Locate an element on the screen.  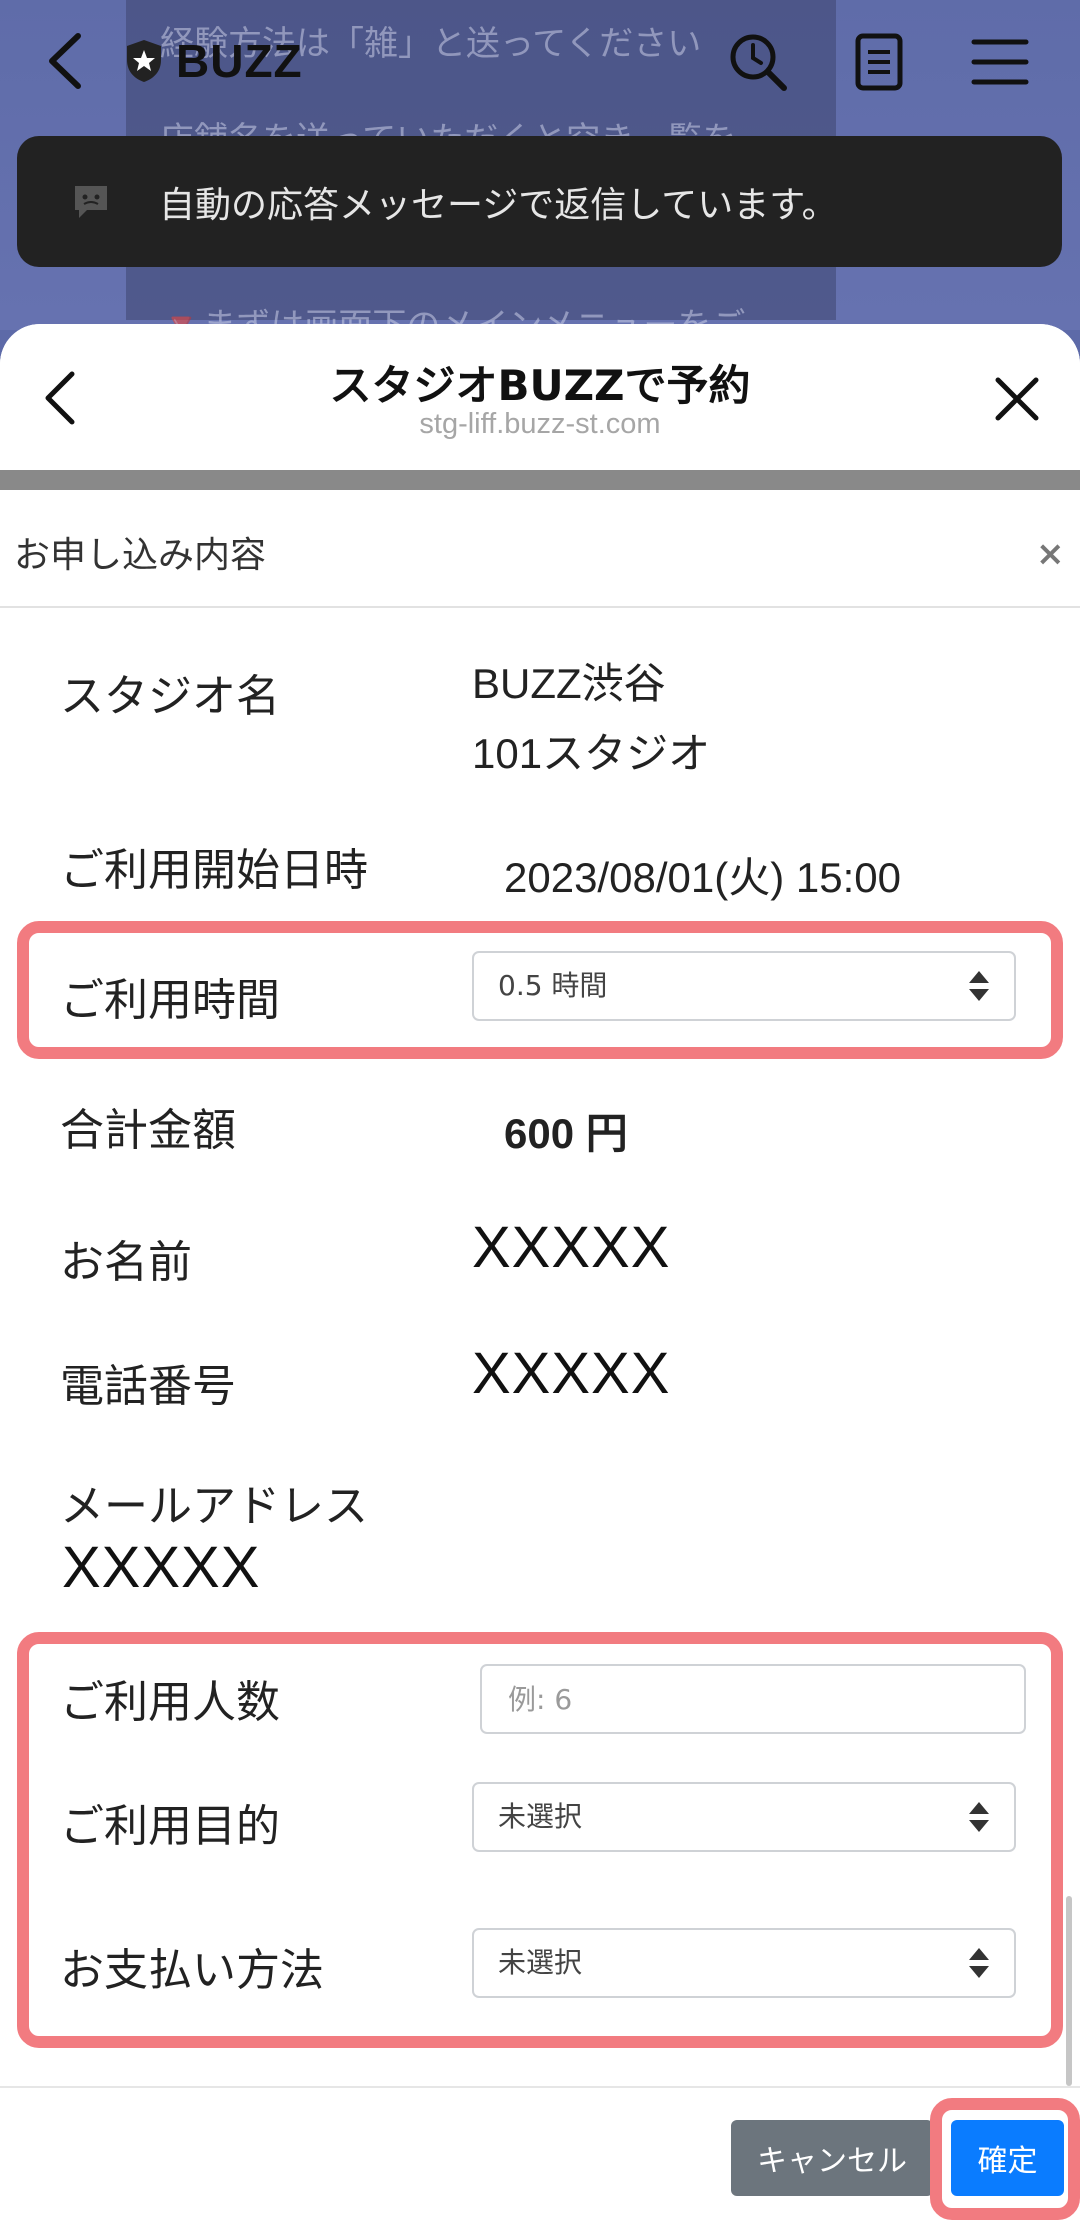
brand: BUZZ is located at coordinates (213, 61).